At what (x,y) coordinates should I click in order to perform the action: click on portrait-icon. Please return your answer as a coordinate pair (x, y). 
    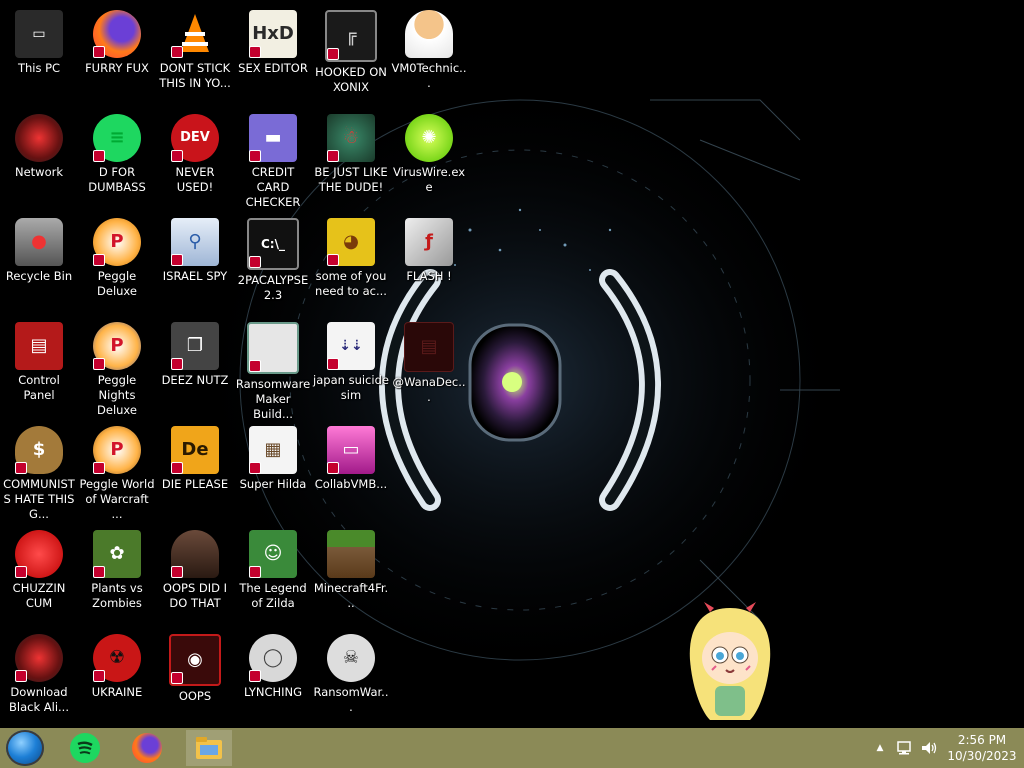
    Looking at the image, I should click on (195, 554).